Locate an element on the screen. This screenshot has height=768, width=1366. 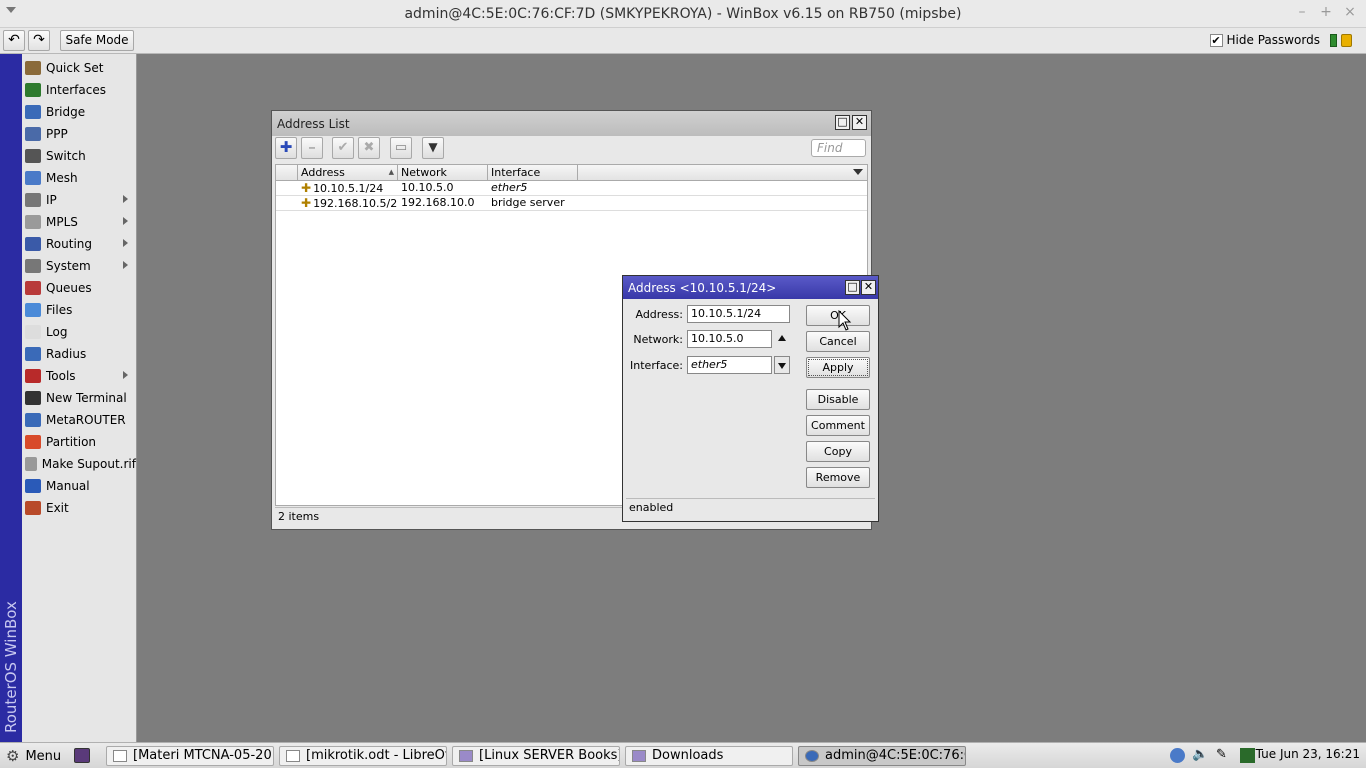
maximize-button: + is located at coordinates (1326, 12).